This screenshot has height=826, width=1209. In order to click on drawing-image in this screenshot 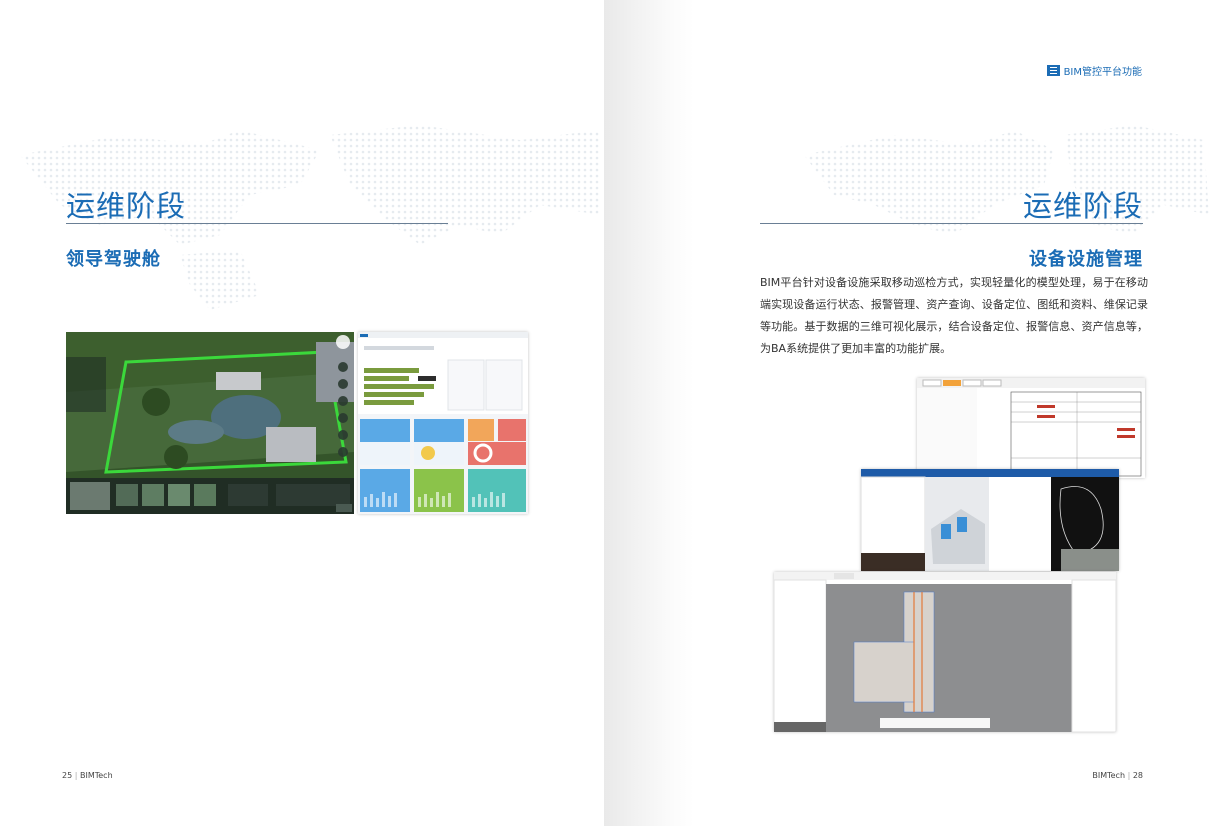, I will do `click(990, 520)`.